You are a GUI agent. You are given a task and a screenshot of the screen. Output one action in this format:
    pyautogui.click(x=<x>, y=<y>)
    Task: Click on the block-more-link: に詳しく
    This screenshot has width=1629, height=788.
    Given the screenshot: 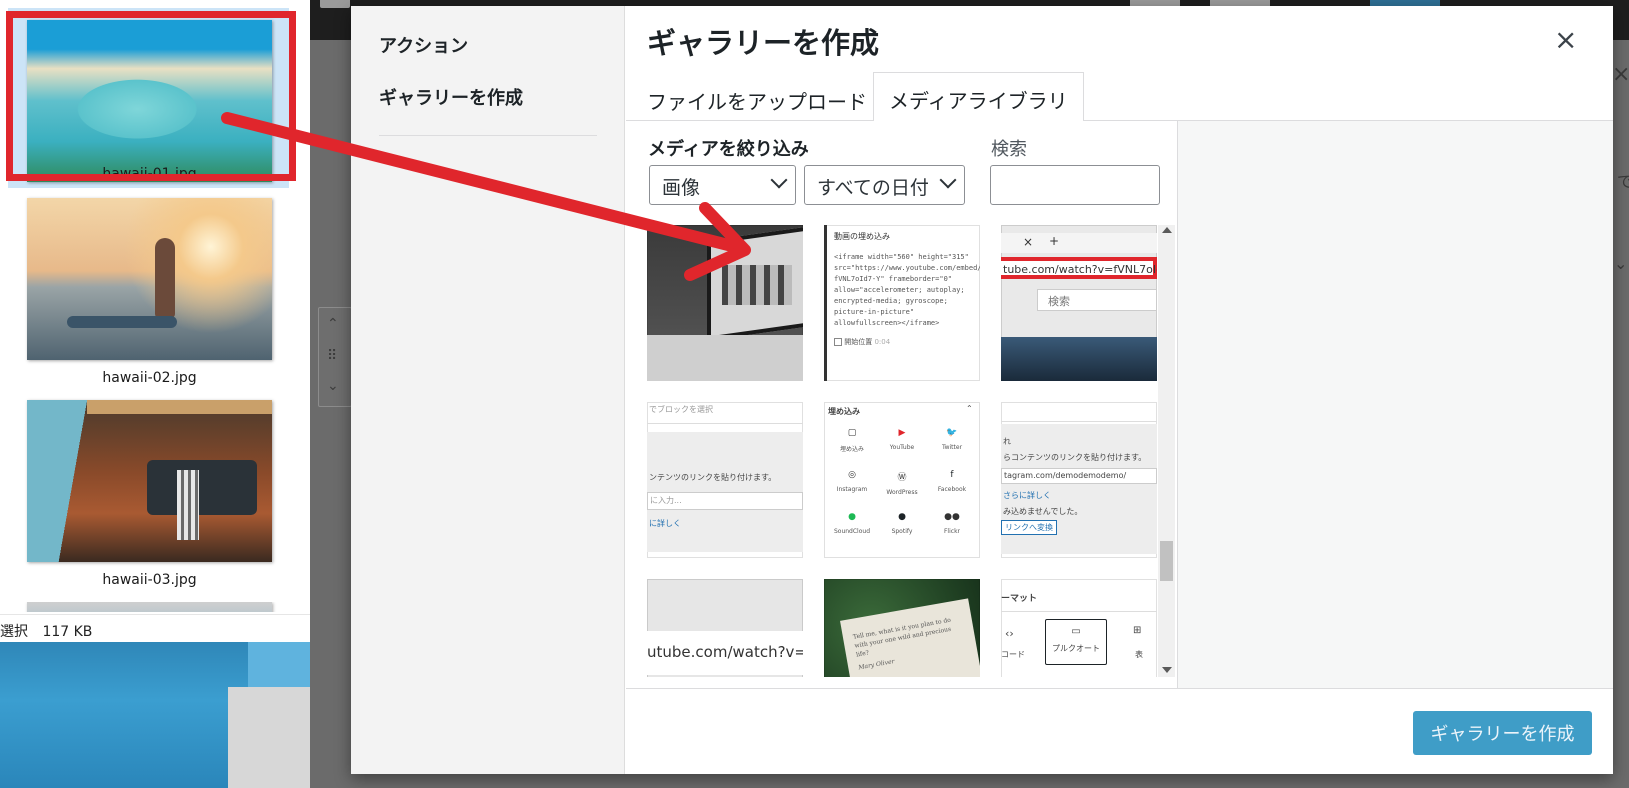 What is the action you would take?
    pyautogui.click(x=665, y=523)
    